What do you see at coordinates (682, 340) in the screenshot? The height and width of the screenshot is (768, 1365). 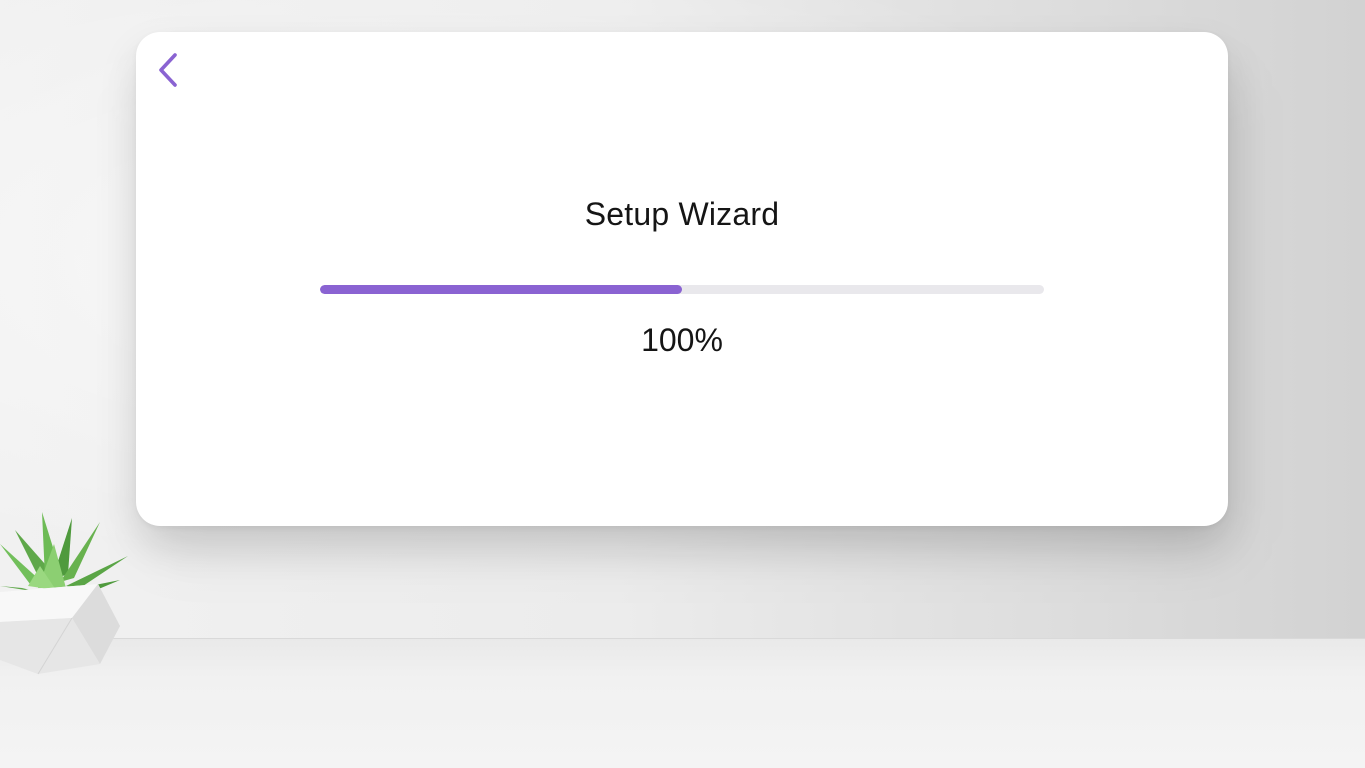 I see `progress-percent: 100%` at bounding box center [682, 340].